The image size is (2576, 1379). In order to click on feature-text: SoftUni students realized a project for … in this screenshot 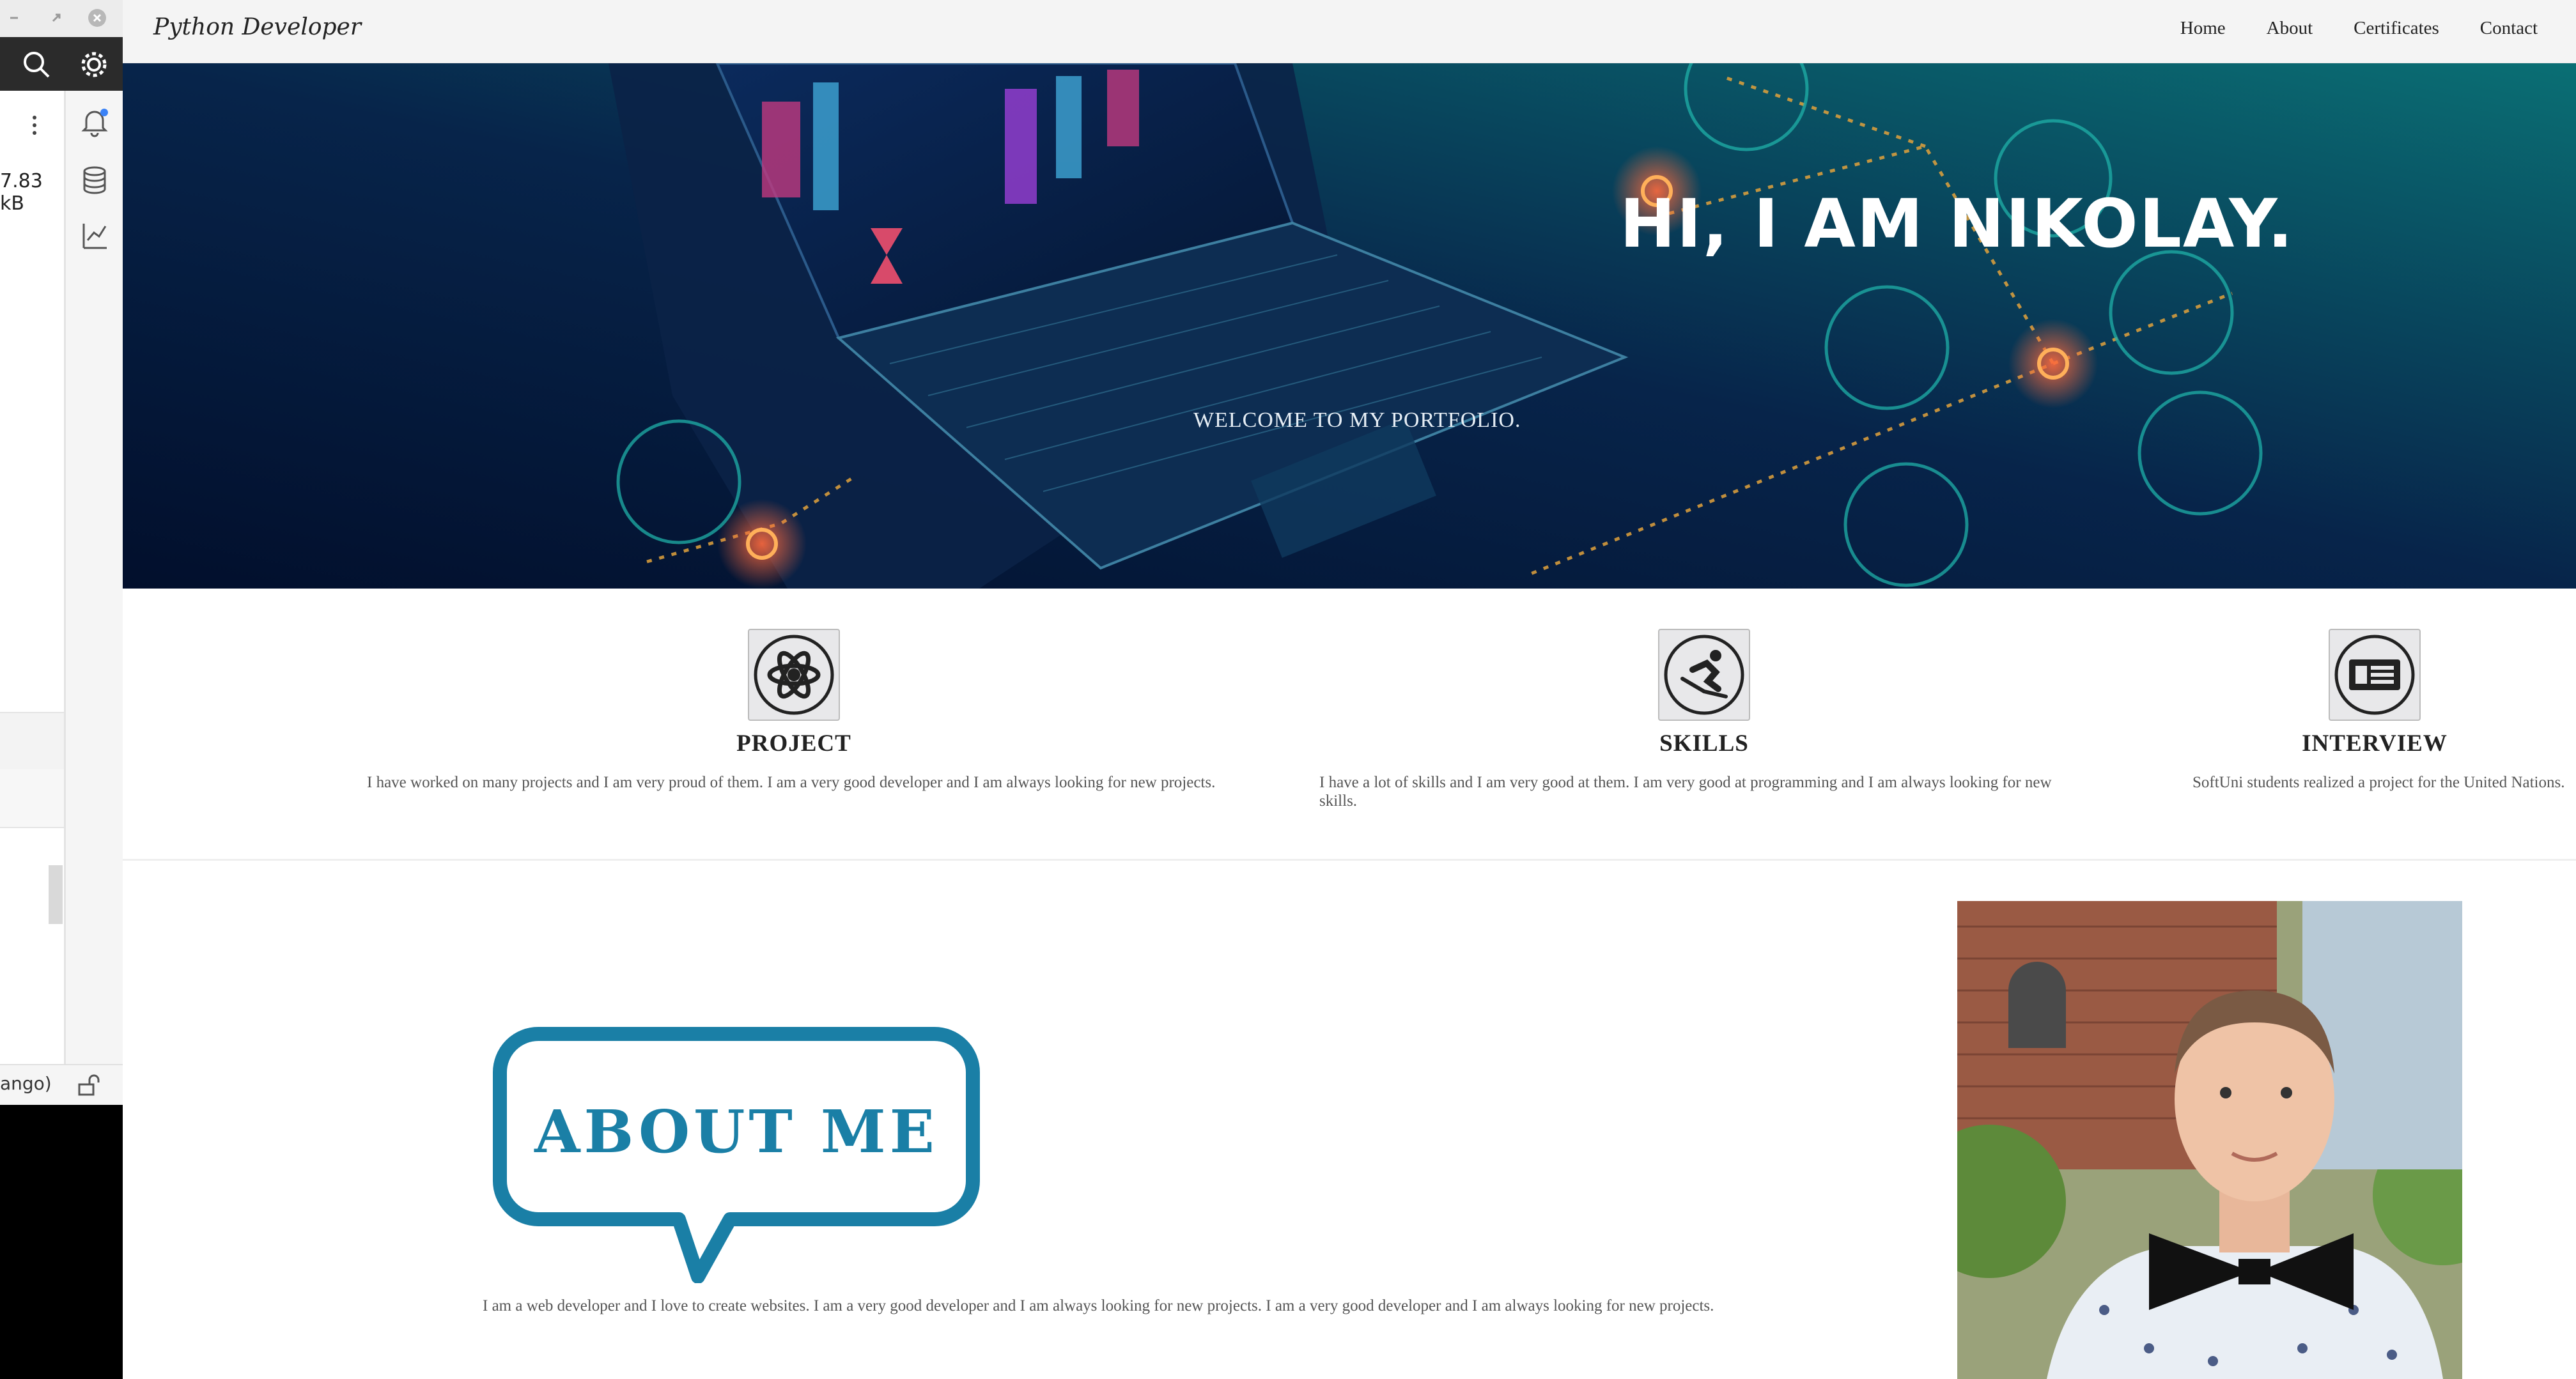, I will do `click(2378, 782)`.